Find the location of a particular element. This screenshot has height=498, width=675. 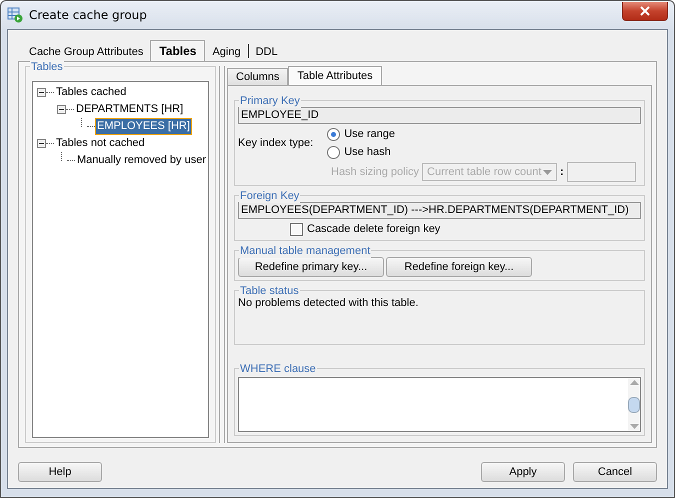

where-clause-field is located at coordinates (439, 404).